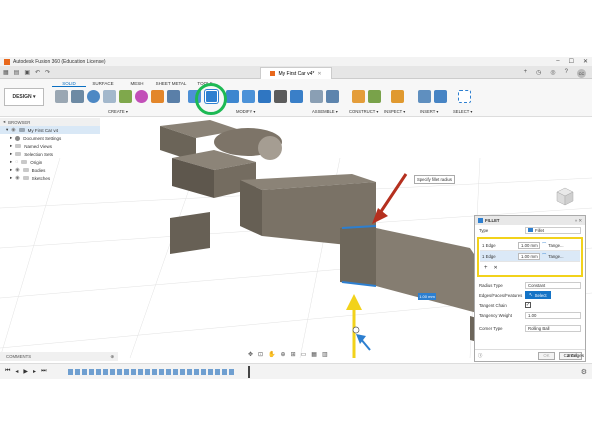 Image resolution: width=592 pixels, height=444 pixels. I want to click on revolve-icon, so click(93, 96).